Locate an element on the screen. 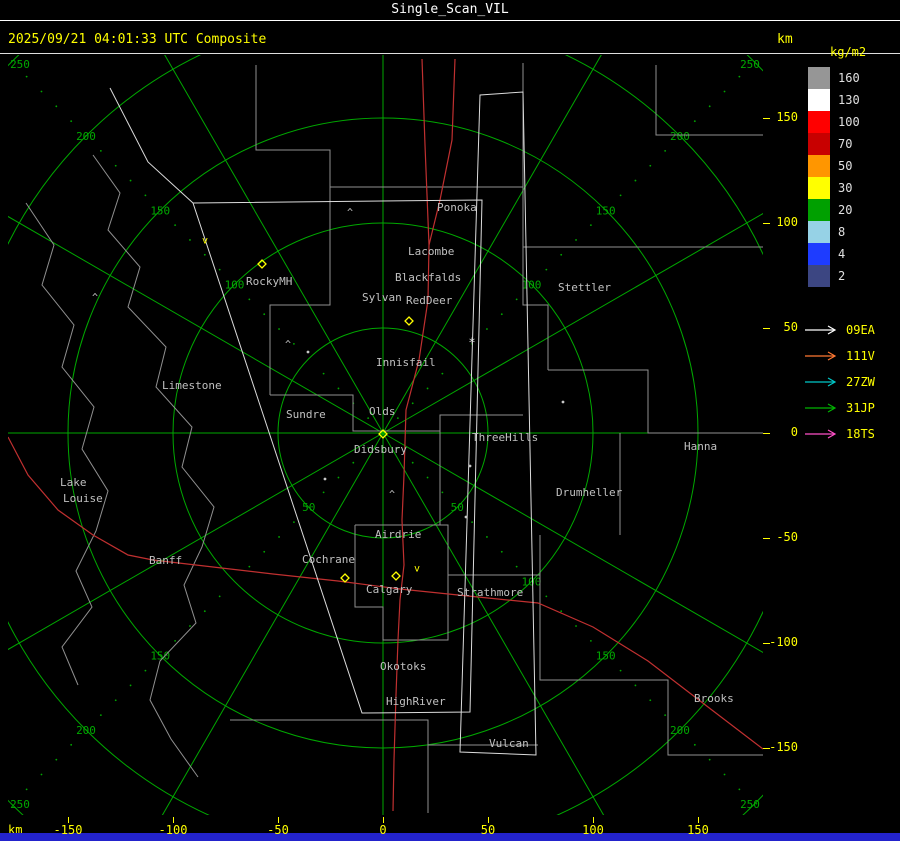 This screenshot has width=900, height=841. legend-level-value: 20 is located at coordinates (845, 210).